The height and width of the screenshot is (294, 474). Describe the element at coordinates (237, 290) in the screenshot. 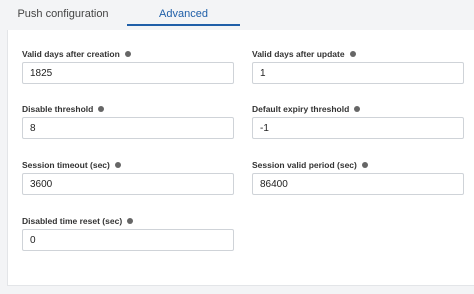

I see `page-background-strip` at that location.